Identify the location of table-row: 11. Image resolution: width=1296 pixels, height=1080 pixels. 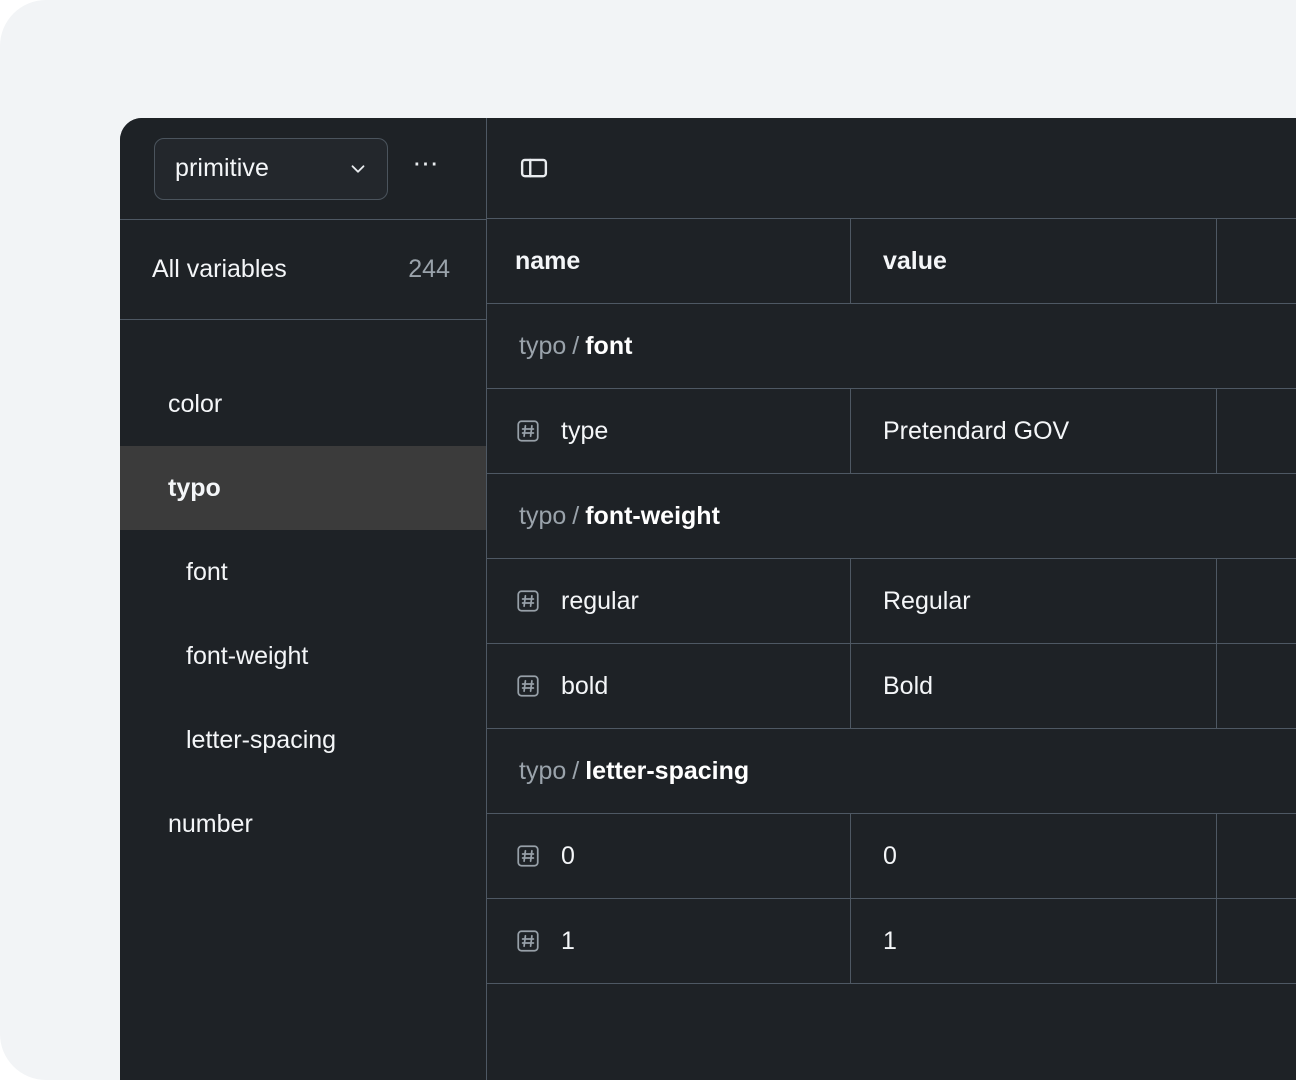
(891, 941).